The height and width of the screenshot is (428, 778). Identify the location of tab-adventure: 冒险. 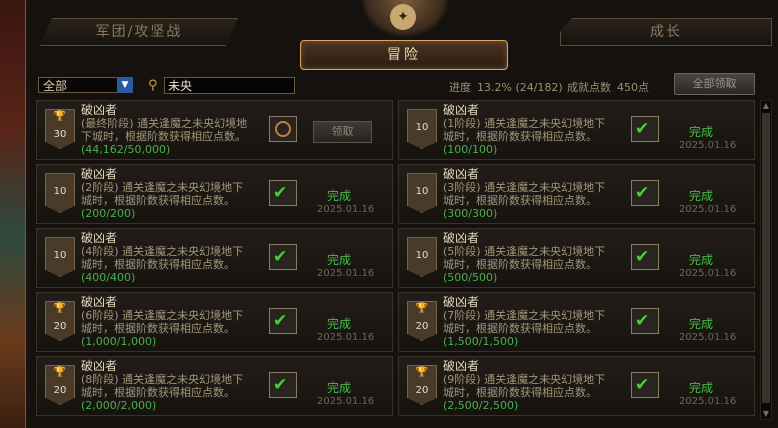
(404, 55).